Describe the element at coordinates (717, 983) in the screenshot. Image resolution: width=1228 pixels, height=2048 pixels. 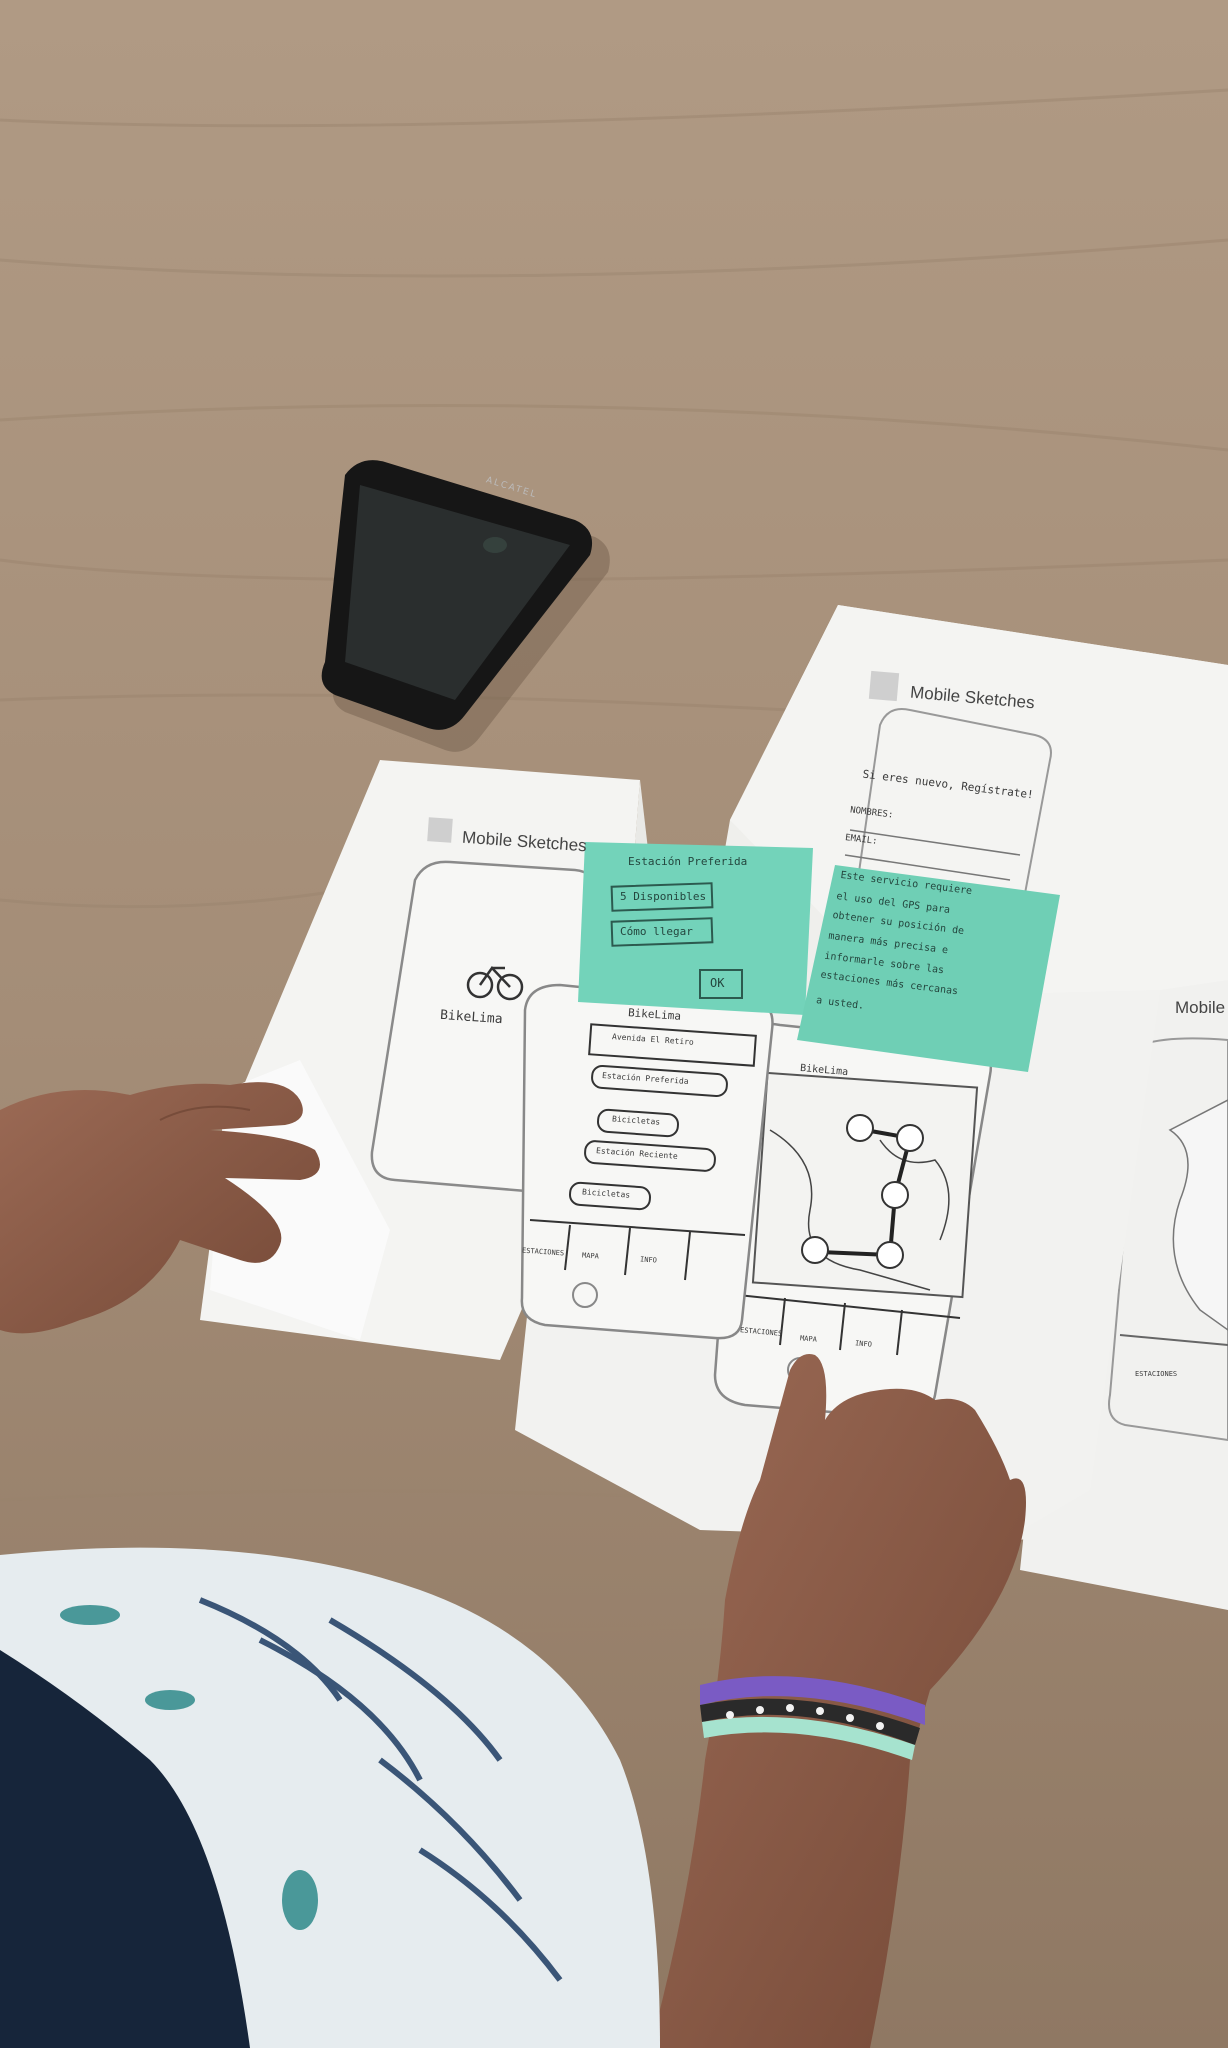
I see `sticky-left-ok-button: OK` at that location.